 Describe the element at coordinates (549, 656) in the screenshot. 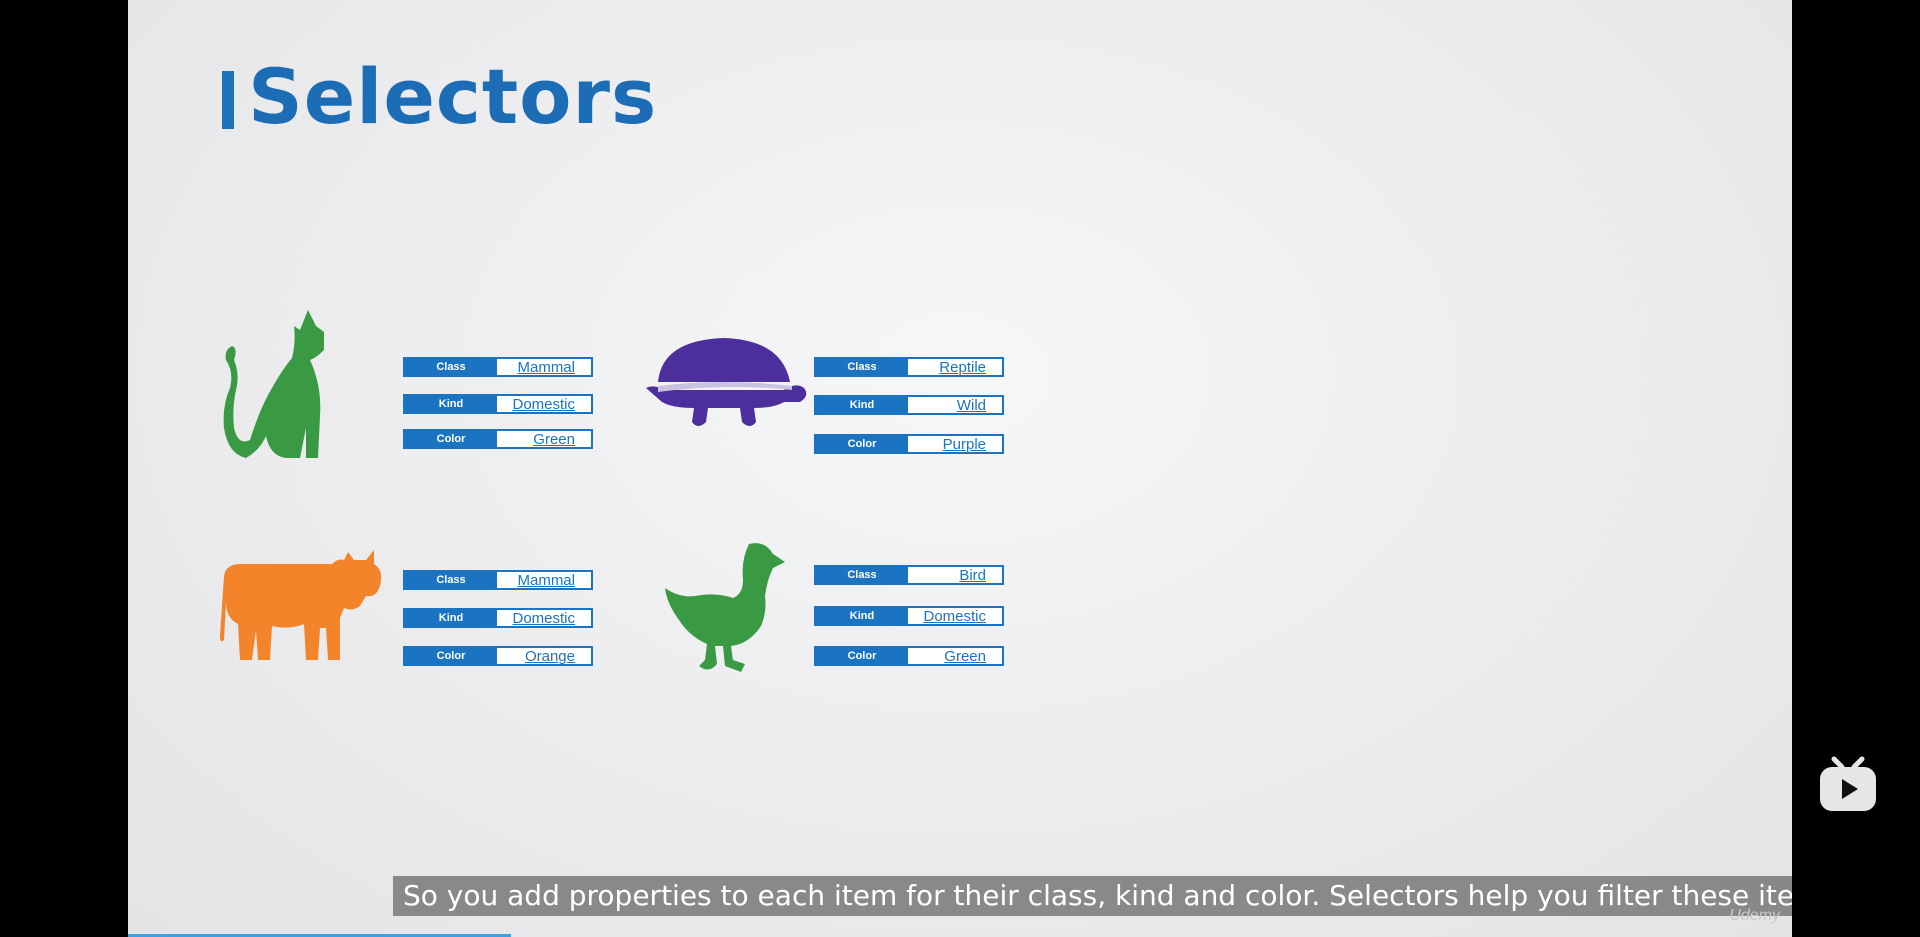

I see `property-value: Orange` at that location.